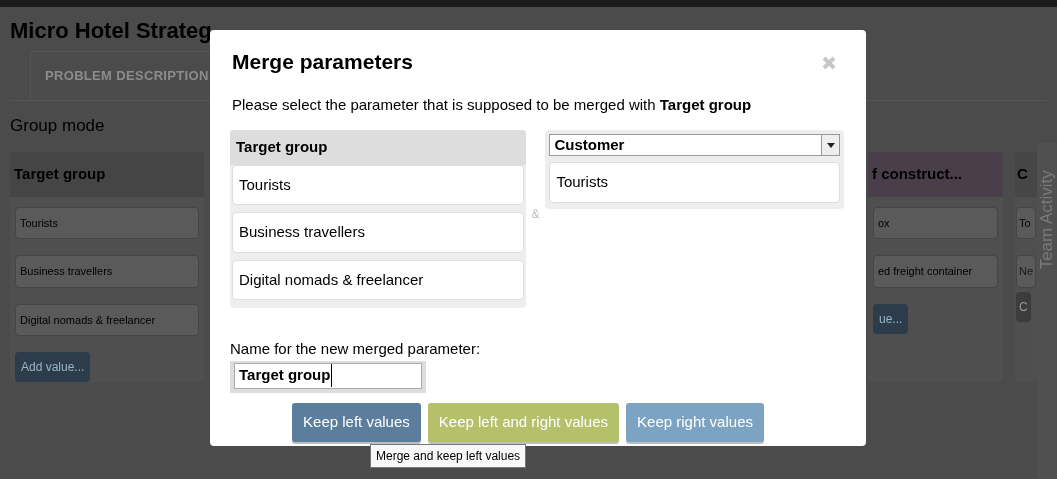  What do you see at coordinates (535, 214) in the screenshot?
I see `ampersand: &` at bounding box center [535, 214].